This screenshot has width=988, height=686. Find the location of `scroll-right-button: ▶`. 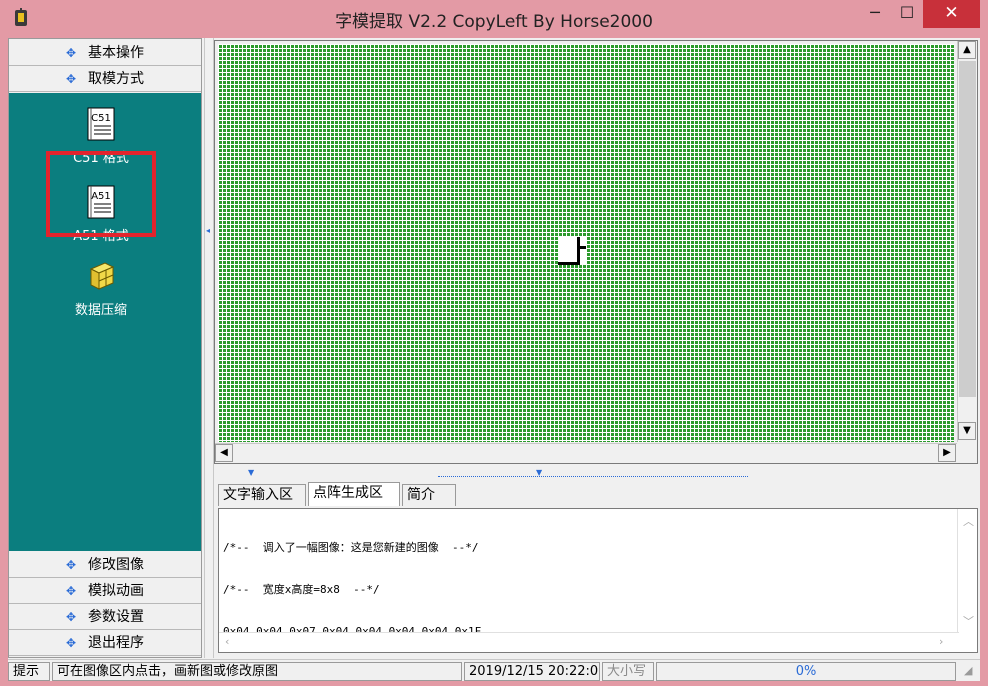

scroll-right-button: ▶ is located at coordinates (947, 453).